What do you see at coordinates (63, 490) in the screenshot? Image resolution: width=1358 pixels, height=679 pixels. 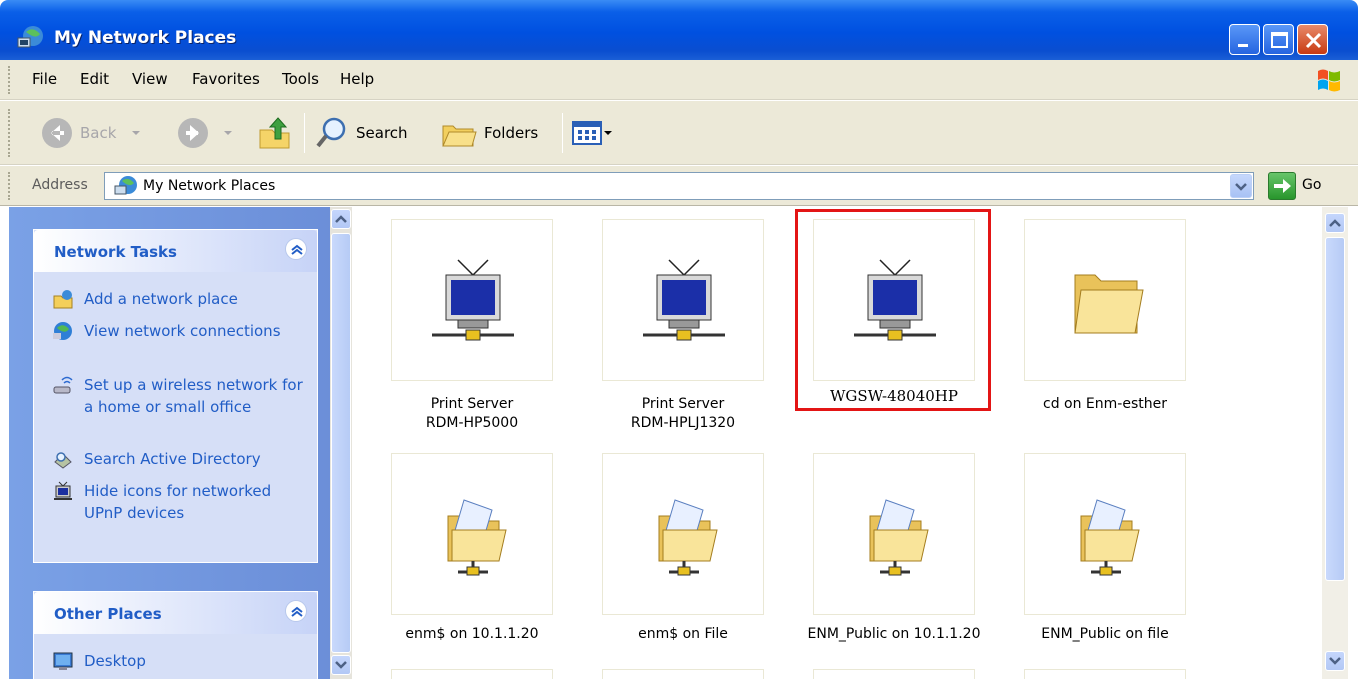 I see `upnp-icon` at bounding box center [63, 490].